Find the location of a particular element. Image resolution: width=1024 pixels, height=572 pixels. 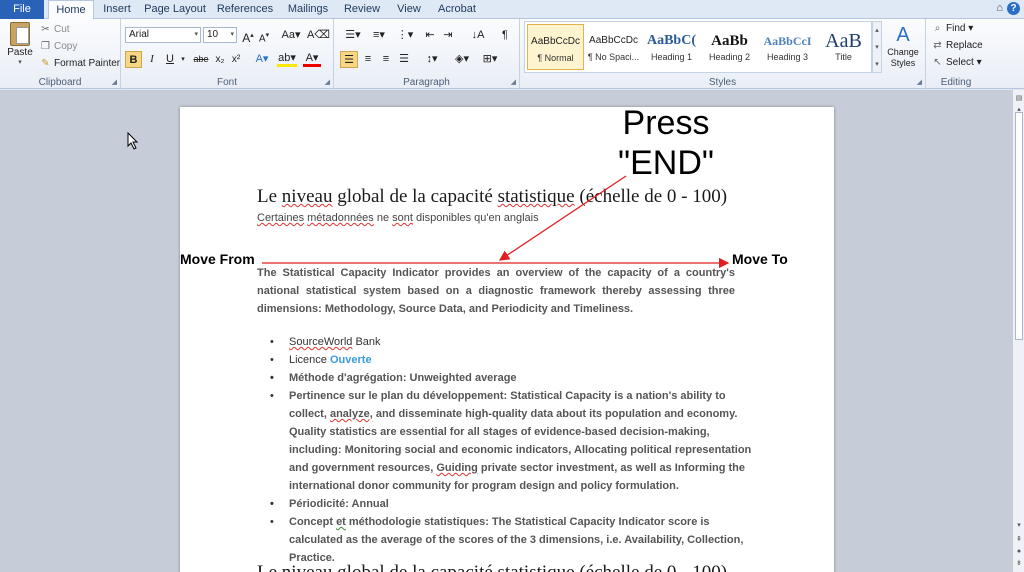

select-button: ↖ Select ▾ is located at coordinates (956, 62).